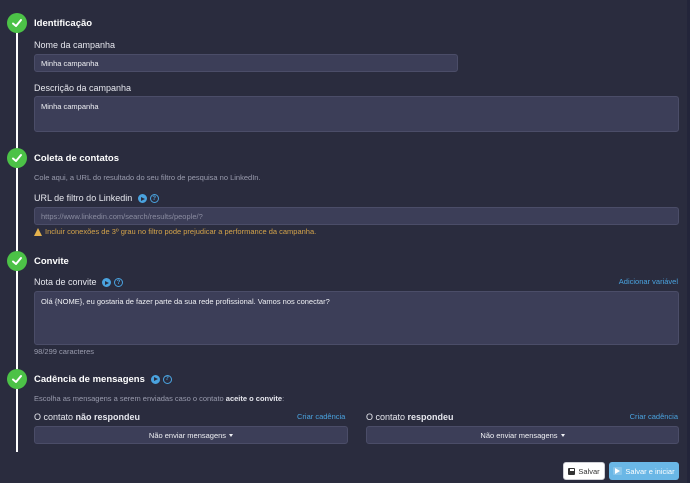 This screenshot has width=690, height=483. I want to click on save-button: Salvar, so click(584, 471).